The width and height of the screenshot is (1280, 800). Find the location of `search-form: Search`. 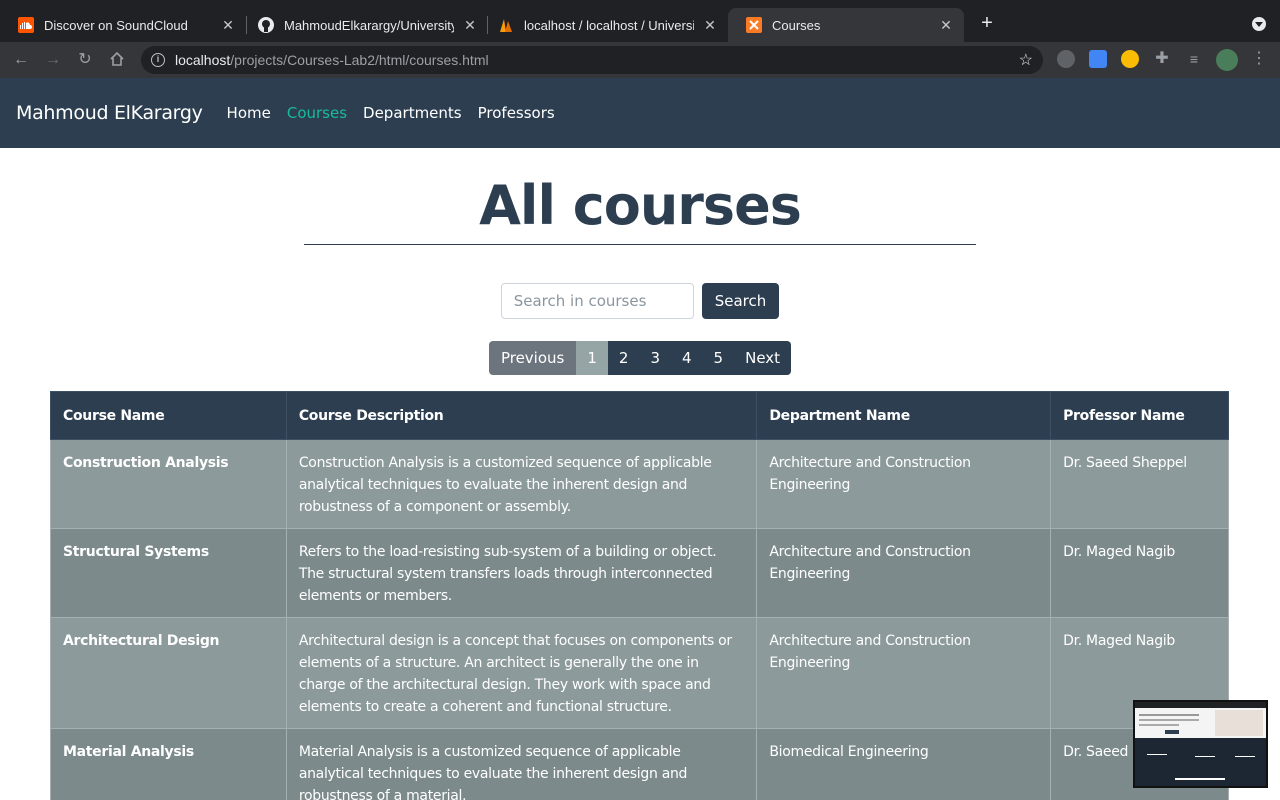

search-form: Search is located at coordinates (640, 301).